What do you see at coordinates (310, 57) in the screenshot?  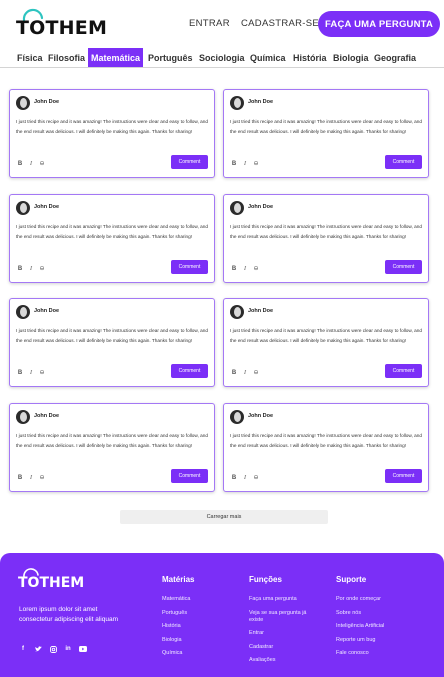 I see `tab-historia: História` at bounding box center [310, 57].